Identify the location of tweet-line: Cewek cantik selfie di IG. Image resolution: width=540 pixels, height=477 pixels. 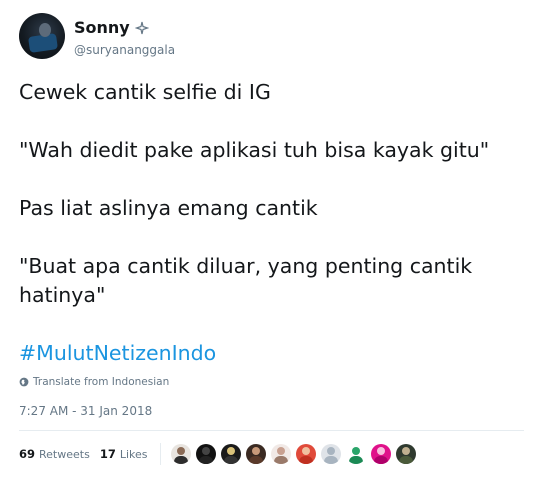
(145, 92).